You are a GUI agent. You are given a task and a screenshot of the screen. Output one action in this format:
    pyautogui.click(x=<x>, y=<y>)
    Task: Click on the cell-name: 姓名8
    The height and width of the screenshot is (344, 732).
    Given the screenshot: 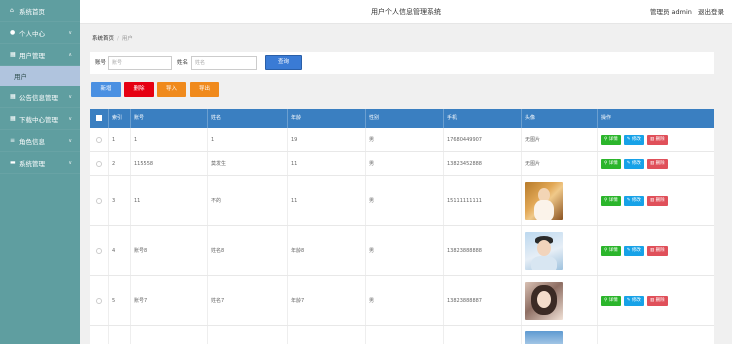 What is the action you would take?
    pyautogui.click(x=247, y=250)
    